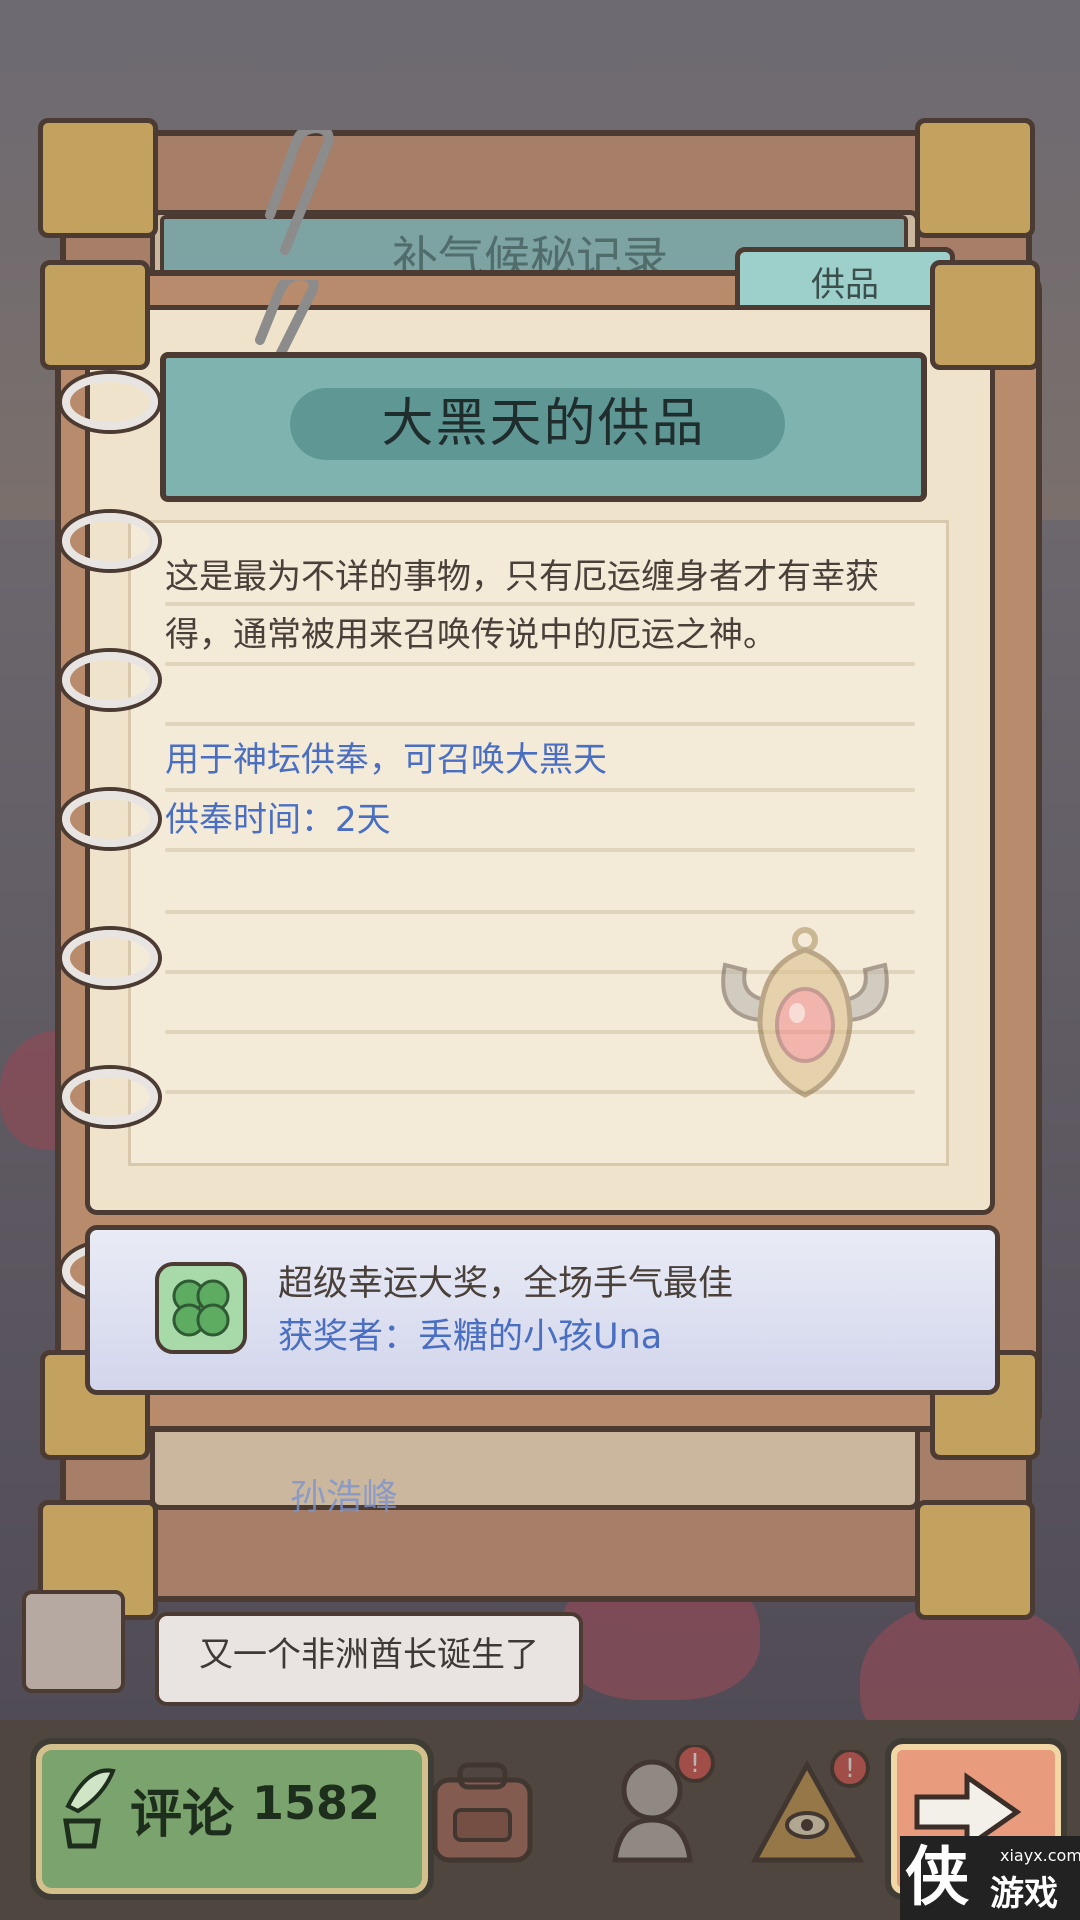 This screenshot has width=1080, height=1920. What do you see at coordinates (73, 1641) in the screenshot?
I see `avatar` at bounding box center [73, 1641].